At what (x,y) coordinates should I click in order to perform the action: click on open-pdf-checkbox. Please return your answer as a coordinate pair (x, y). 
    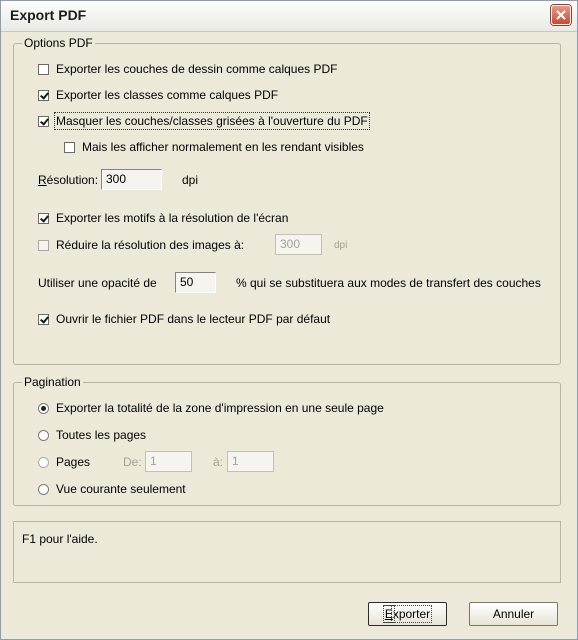
    Looking at the image, I should click on (43, 319).